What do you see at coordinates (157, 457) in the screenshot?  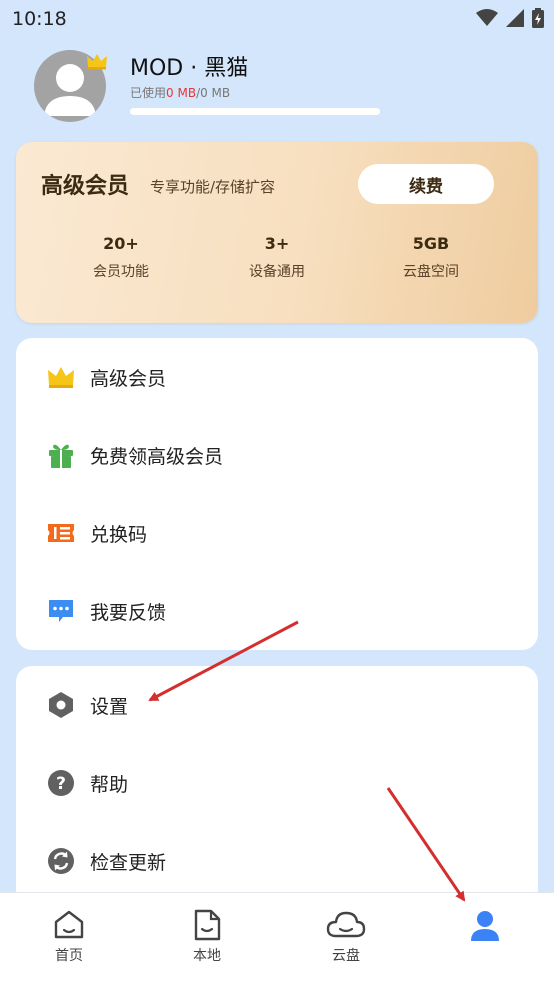 I see `menu-item-label: 免费领高级会员` at bounding box center [157, 457].